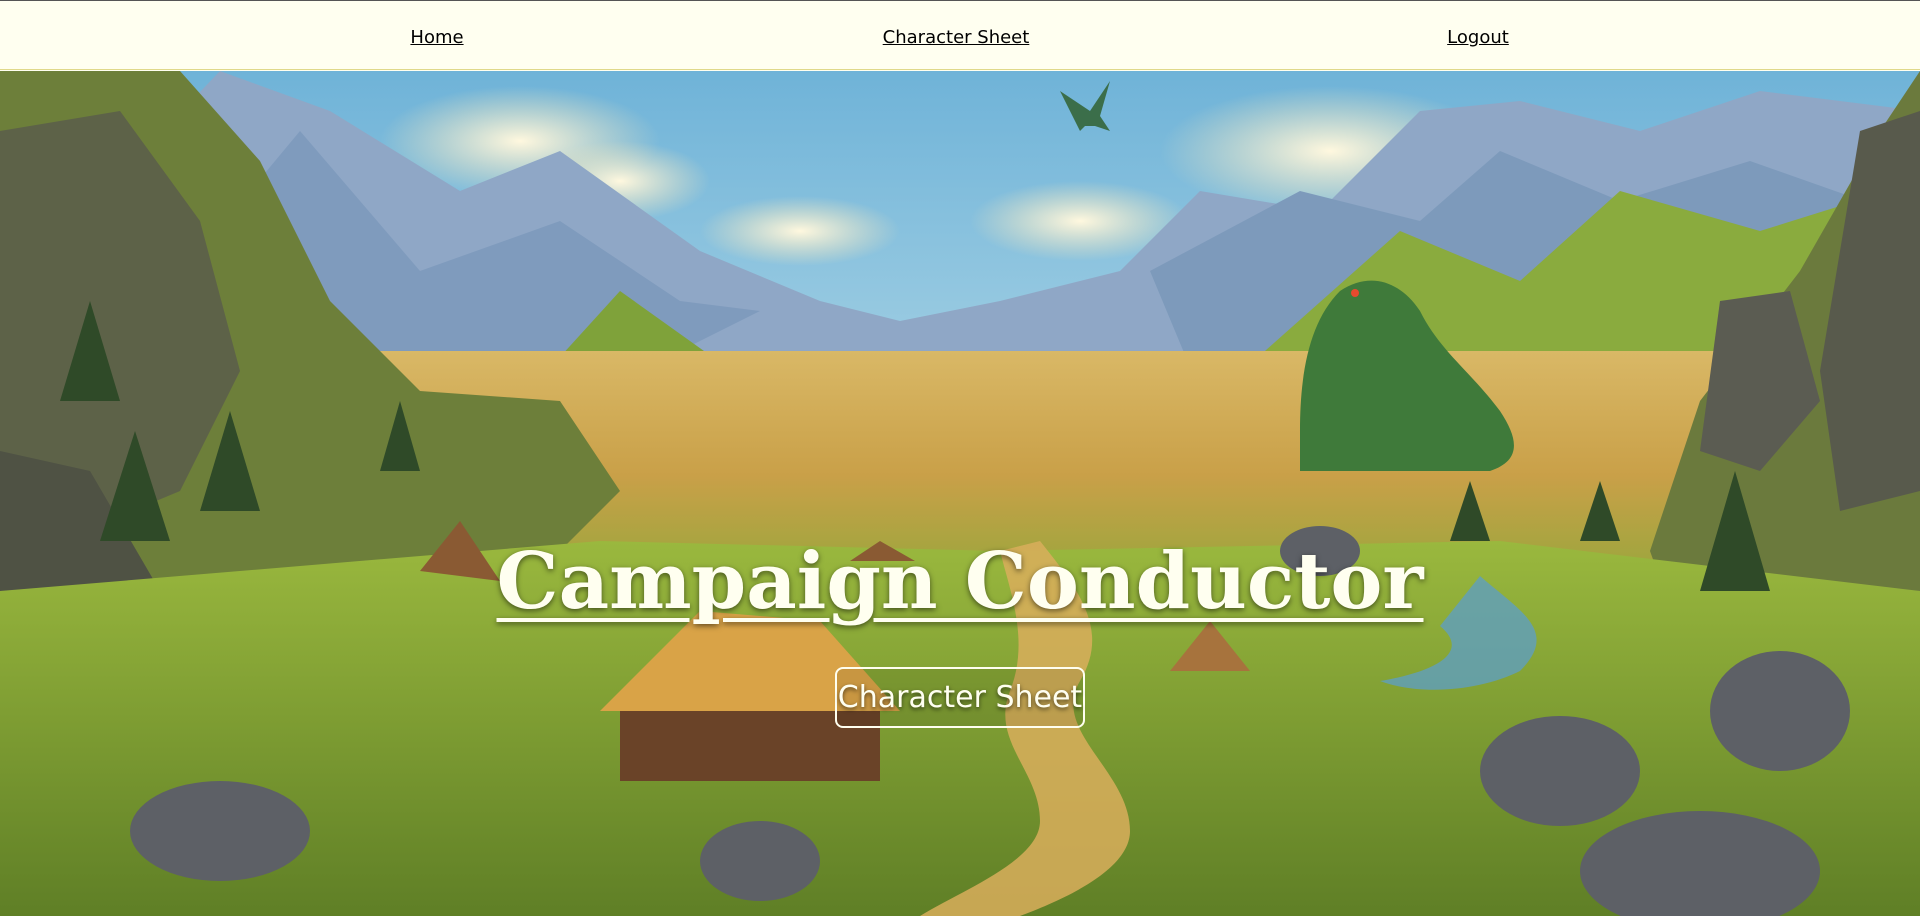  I want to click on character-sheet-button: Character Sheet, so click(960, 697).